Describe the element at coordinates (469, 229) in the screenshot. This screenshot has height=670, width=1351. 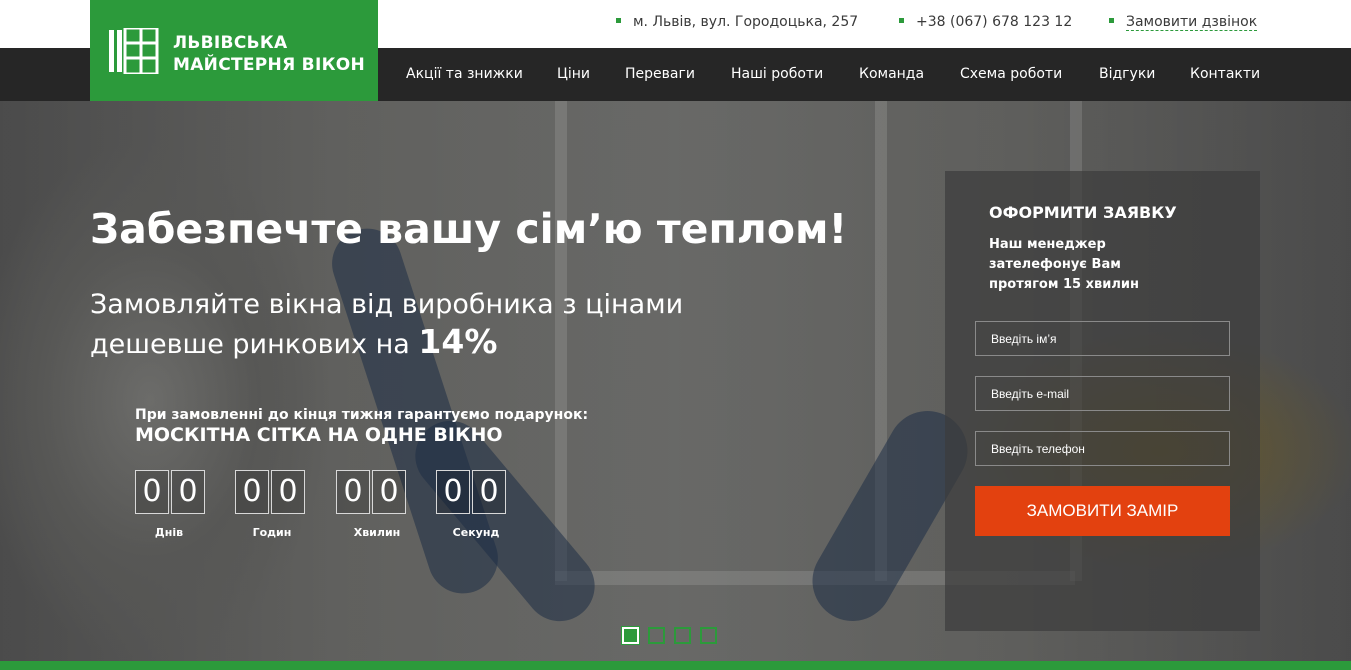
I see `hero-title: Забезпечте вашу сім’ю теплом!` at that location.